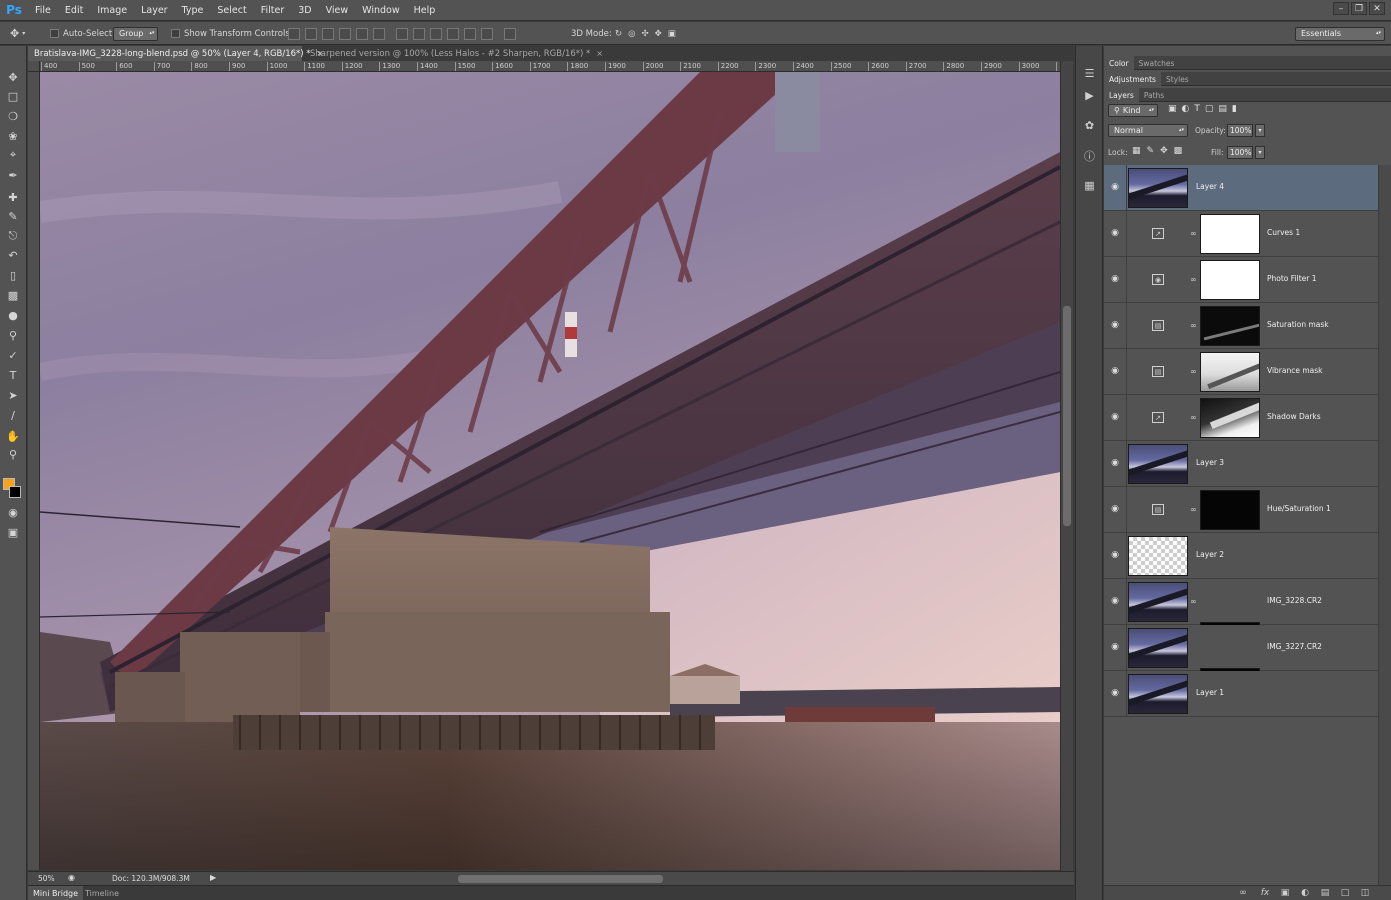 The height and width of the screenshot is (900, 1391). I want to click on menu-select: Select, so click(231, 10).